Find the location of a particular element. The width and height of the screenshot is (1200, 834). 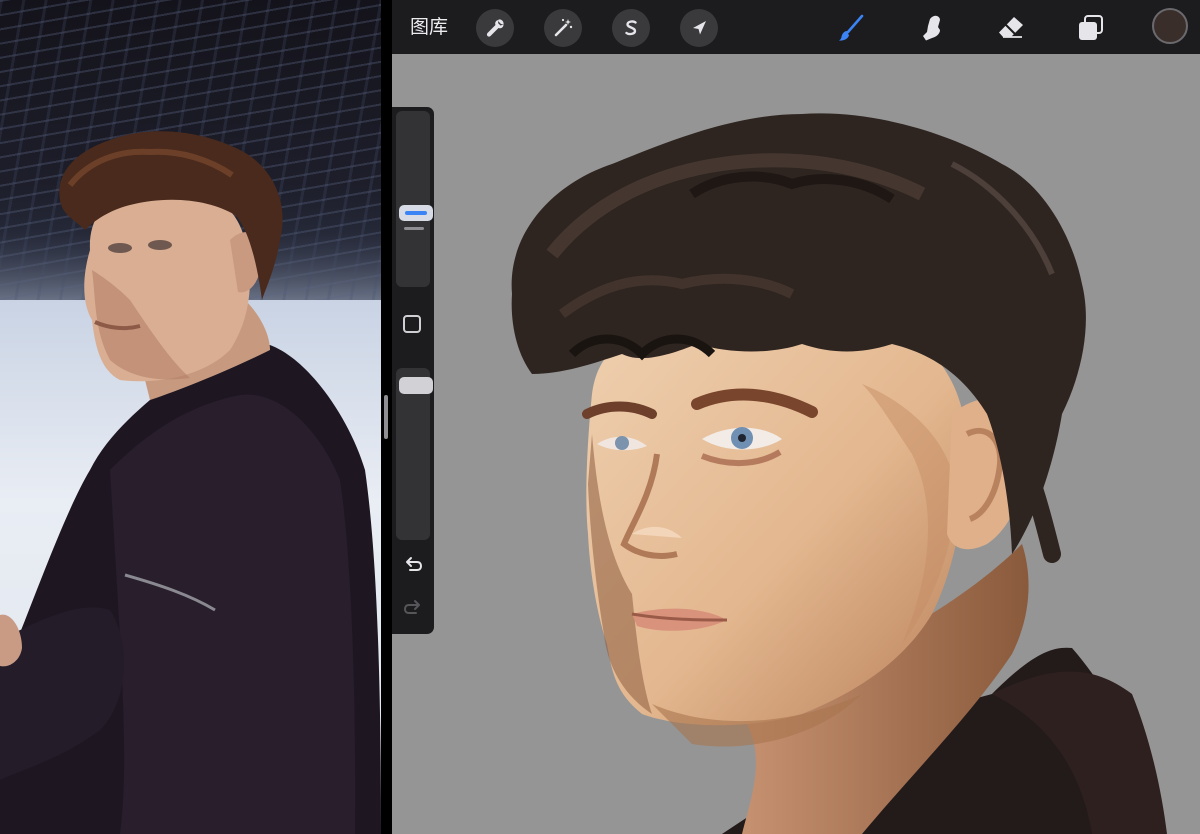

redo-icon is located at coordinates (411, 607).